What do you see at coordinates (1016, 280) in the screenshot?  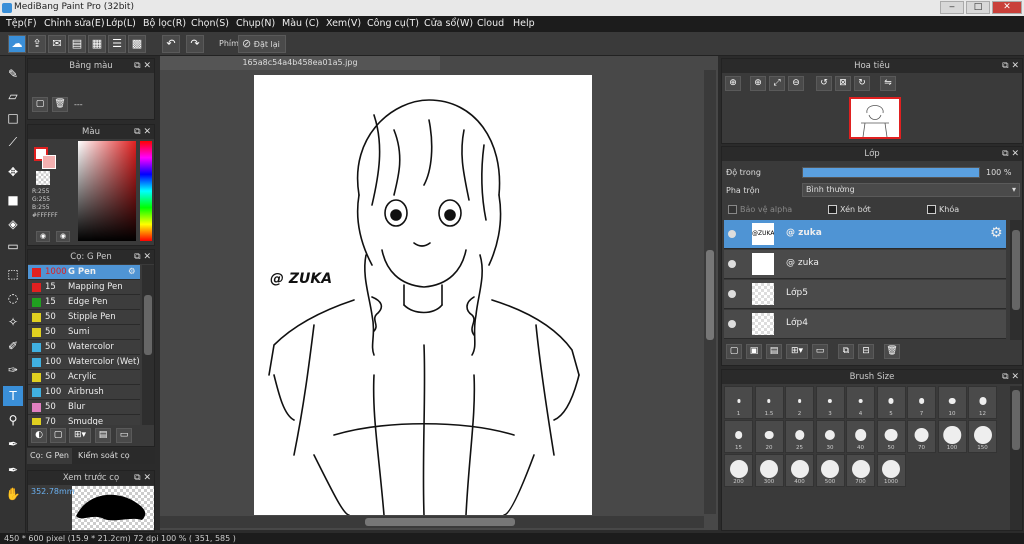 I see `layer-list-scrollbar` at bounding box center [1016, 280].